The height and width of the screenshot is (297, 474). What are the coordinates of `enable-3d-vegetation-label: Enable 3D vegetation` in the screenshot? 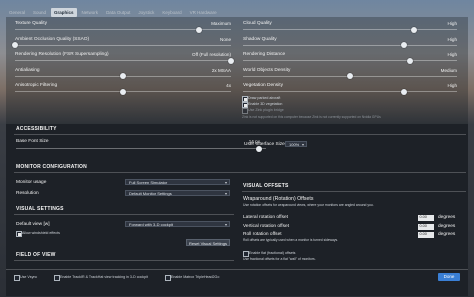 It's located at (265, 104).